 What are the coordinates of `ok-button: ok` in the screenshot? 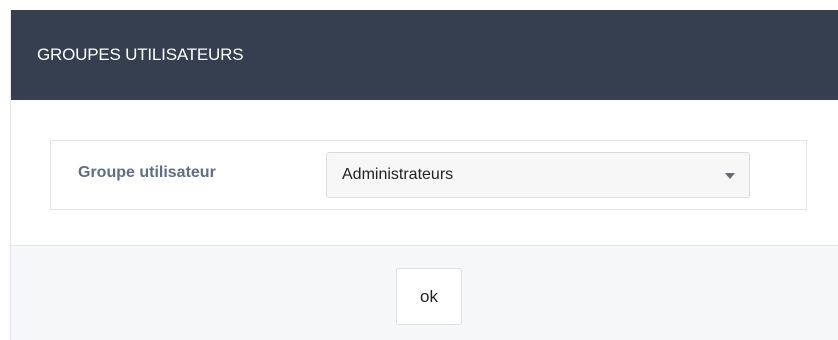 It's located at (429, 296).